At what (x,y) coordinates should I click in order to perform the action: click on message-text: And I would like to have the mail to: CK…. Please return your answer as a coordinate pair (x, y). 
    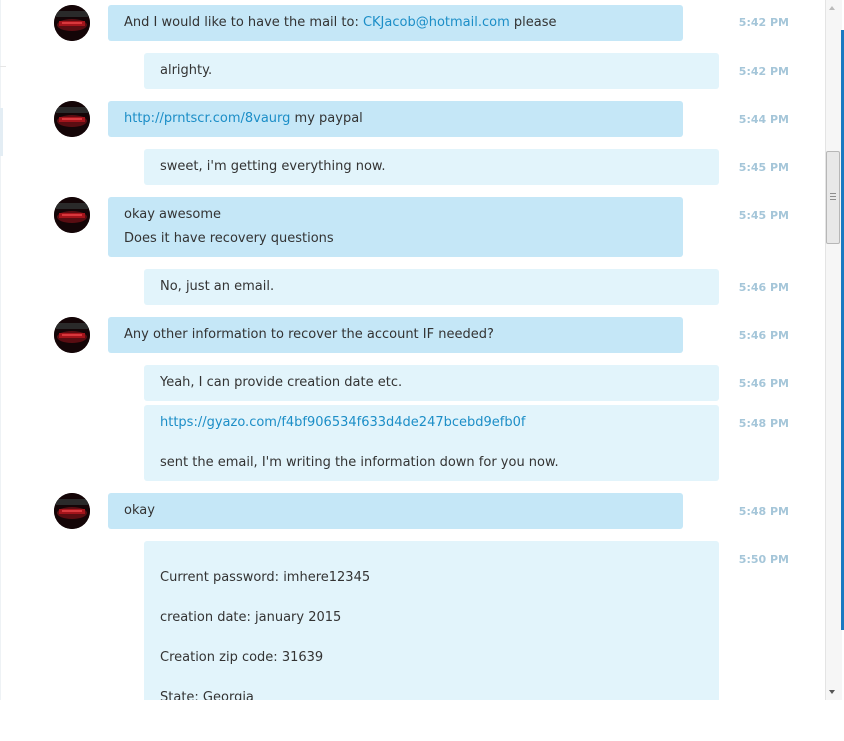
    Looking at the image, I should click on (340, 22).